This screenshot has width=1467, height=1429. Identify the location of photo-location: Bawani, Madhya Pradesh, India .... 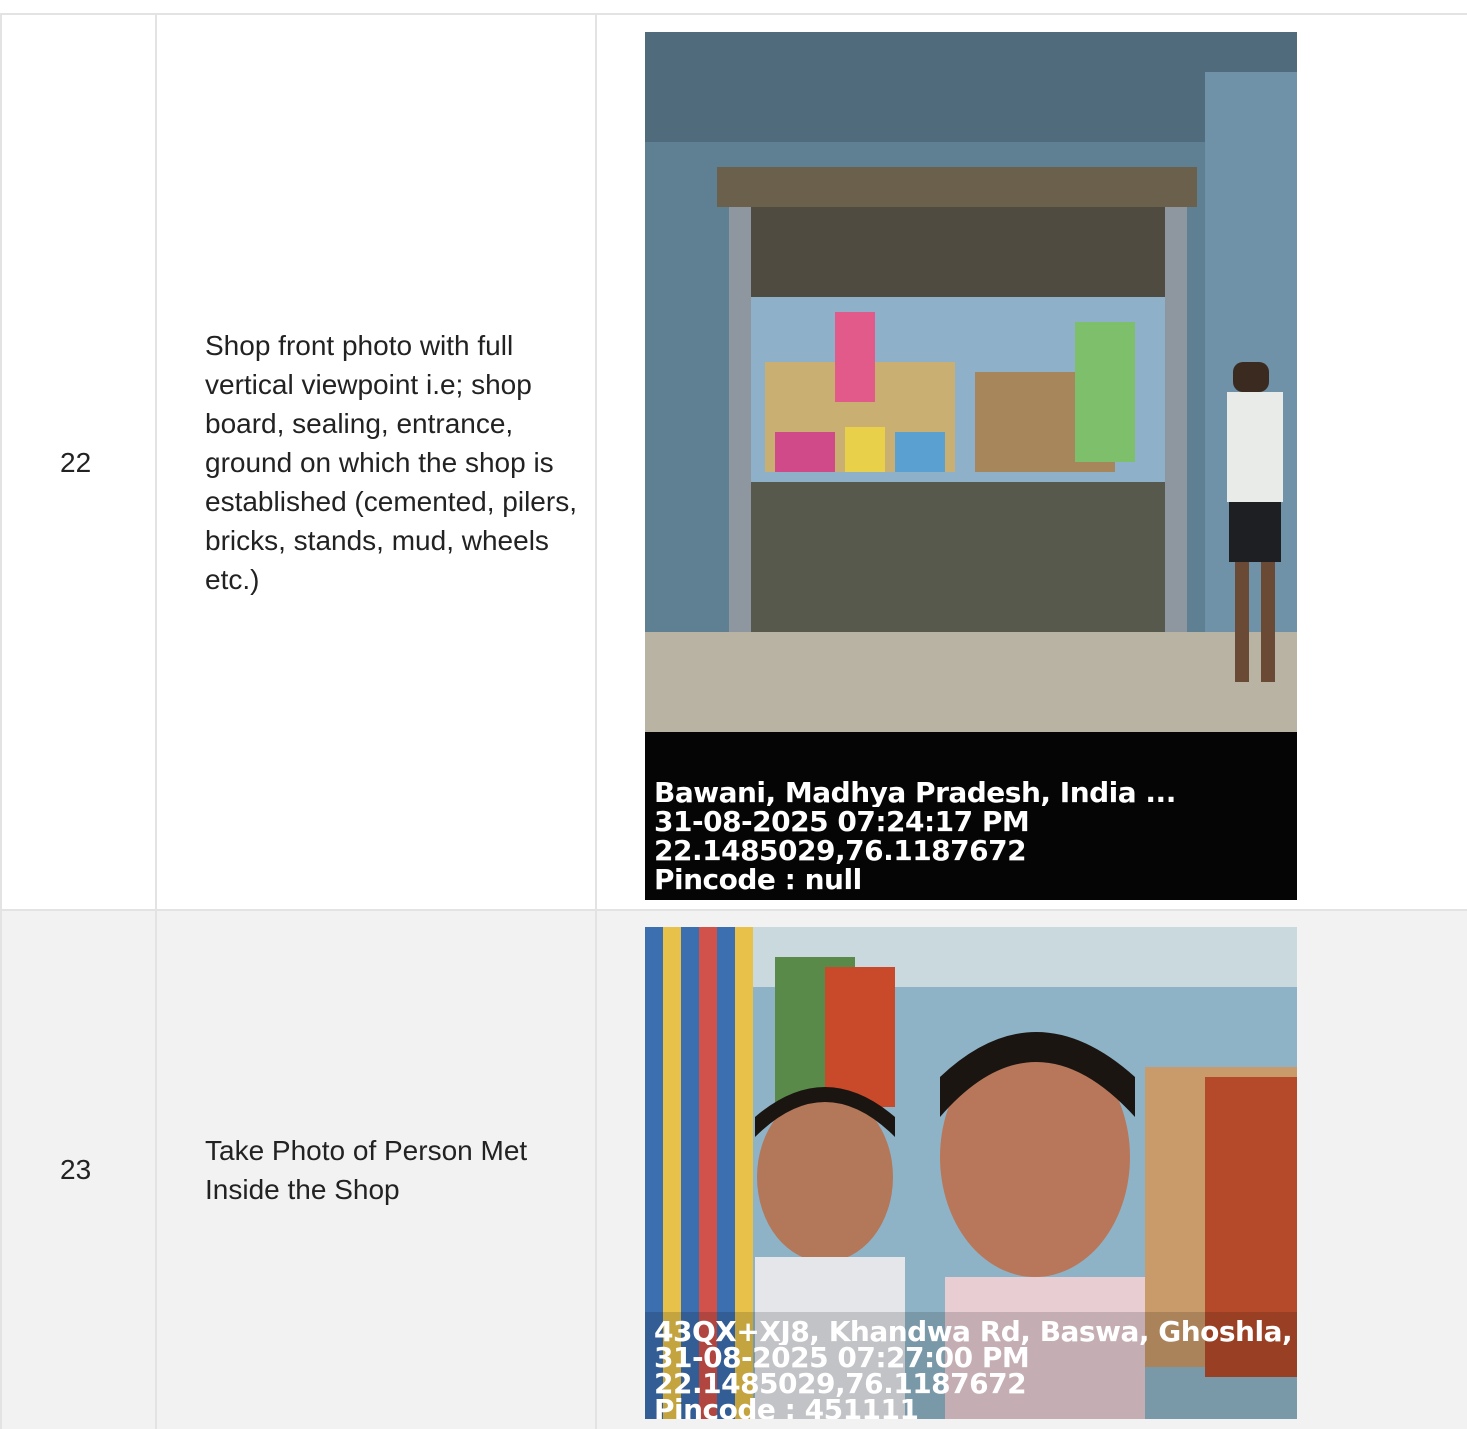
(915, 792).